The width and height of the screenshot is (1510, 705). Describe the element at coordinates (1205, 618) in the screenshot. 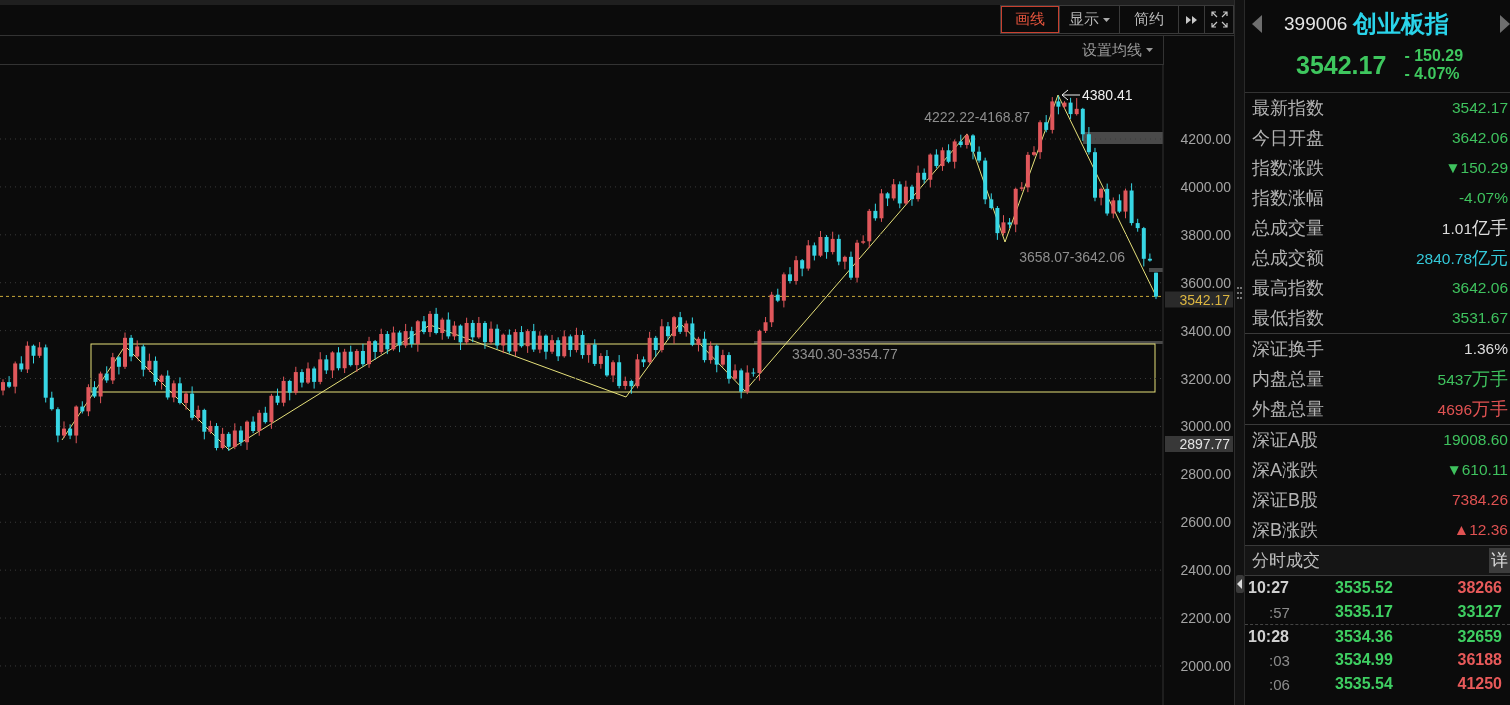

I see `axis-price-label: 2200.00` at that location.